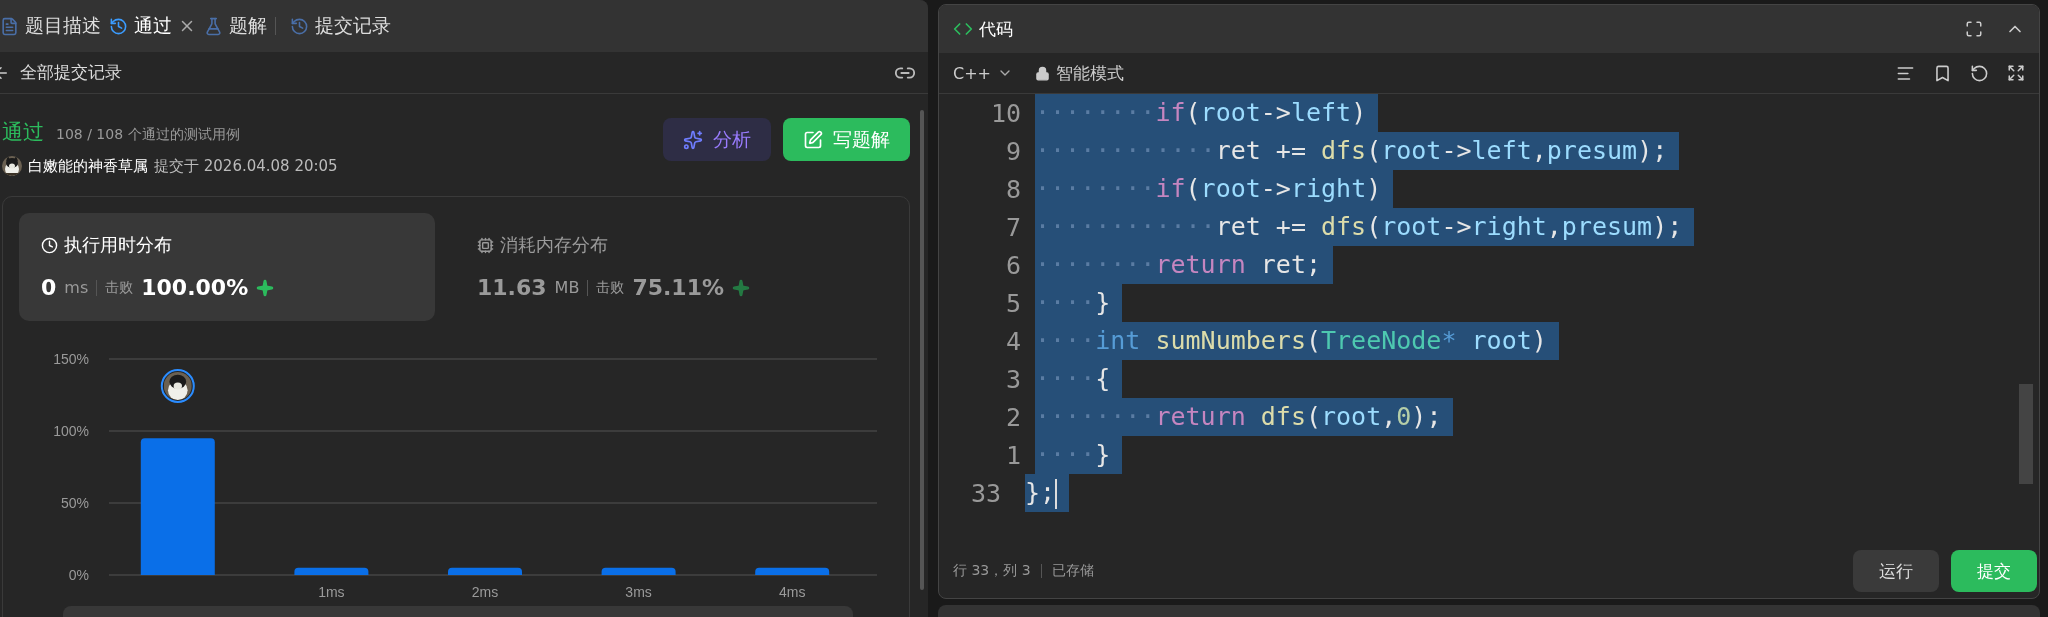 This screenshot has height=617, width=2048. Describe the element at coordinates (1013, 303) in the screenshot. I see `line-number: 5` at that location.